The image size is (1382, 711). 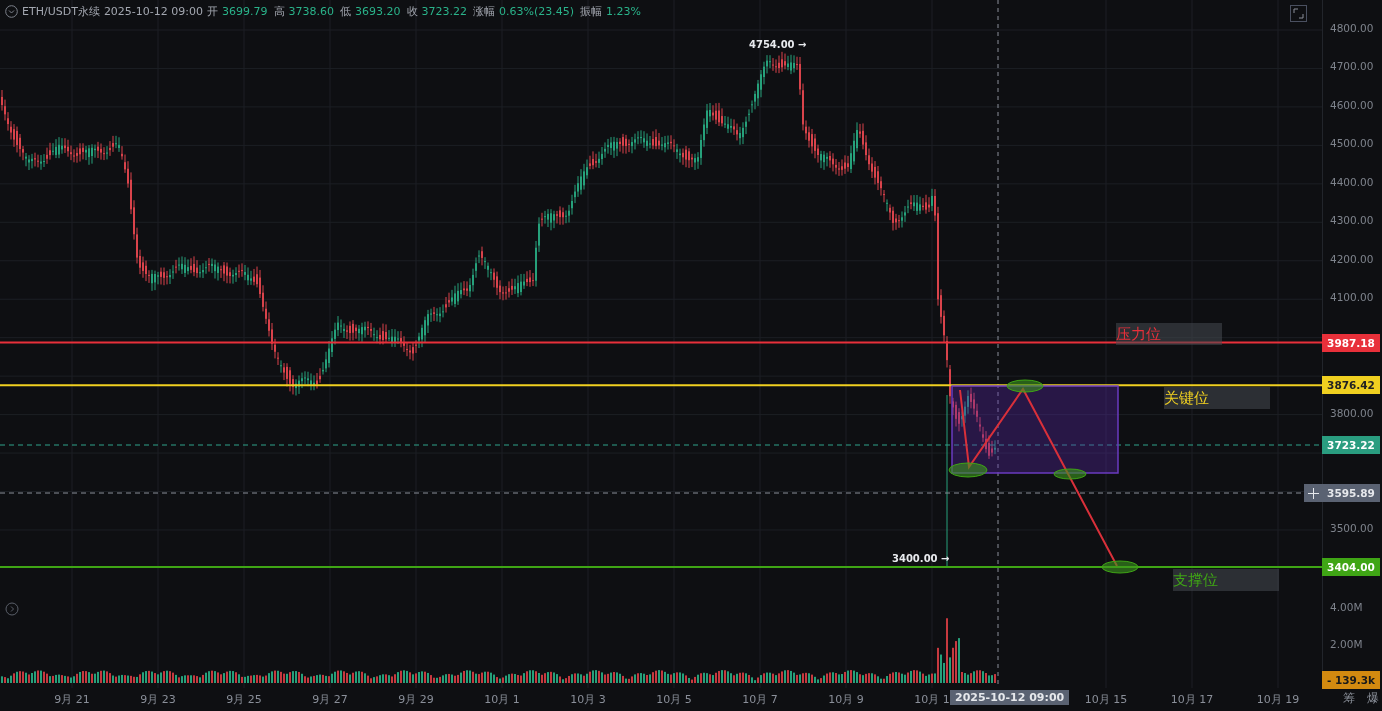 What do you see at coordinates (1352, 104) in the screenshot?
I see `price-tick: 4600.00` at bounding box center [1352, 104].